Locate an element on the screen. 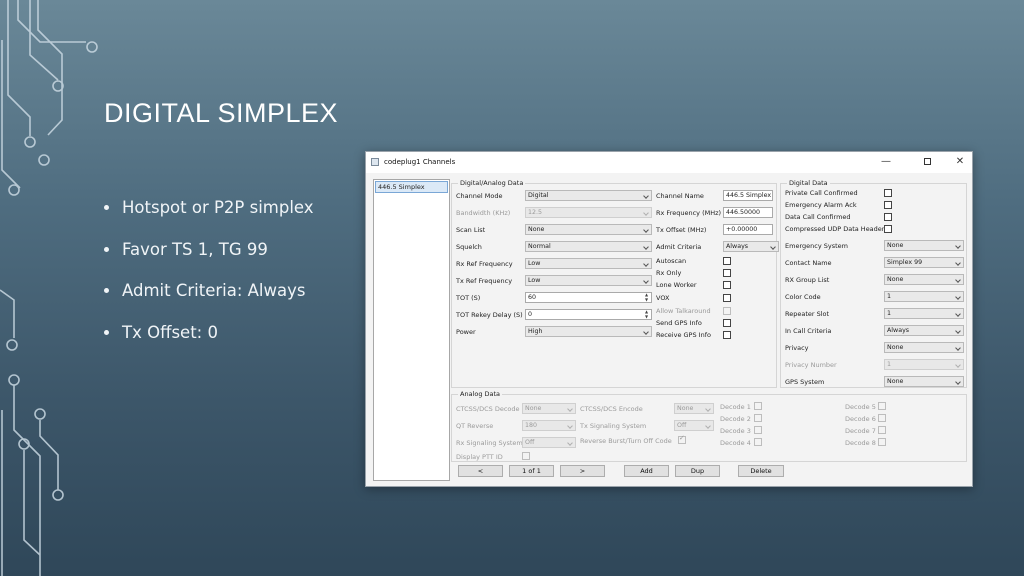  bullet-item: Favor TS 1, TG 99 is located at coordinates (208, 261).